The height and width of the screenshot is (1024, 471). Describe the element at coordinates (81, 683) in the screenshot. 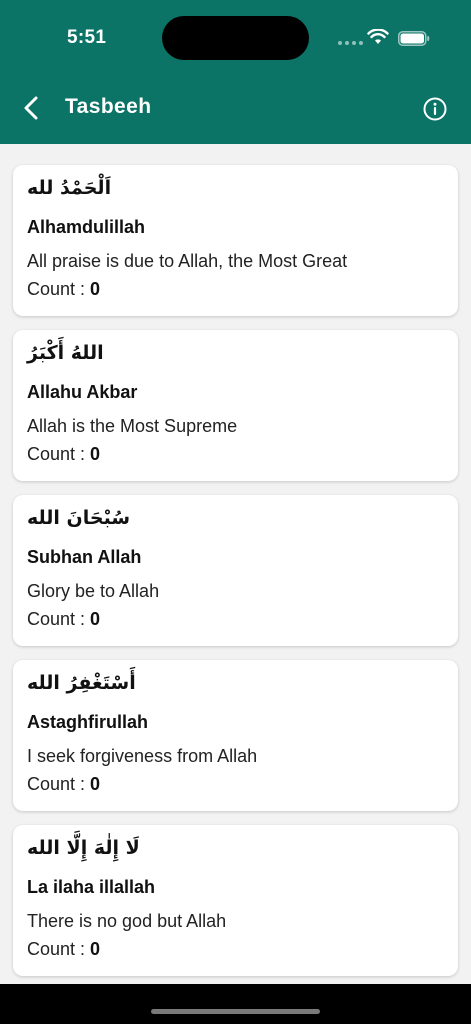

I see `arabic-text: أَسْتَغْفِرُ الله` at that location.